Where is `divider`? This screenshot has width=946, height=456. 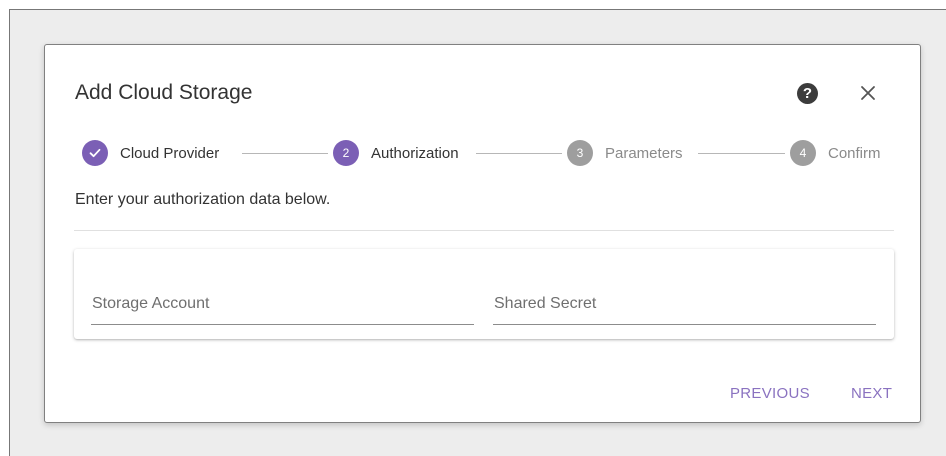
divider is located at coordinates (484, 230).